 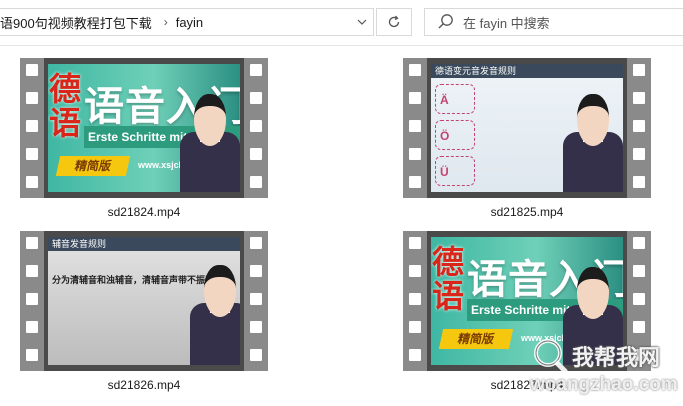 What do you see at coordinates (455, 99) in the screenshot?
I see `vowel-box: Ä` at bounding box center [455, 99].